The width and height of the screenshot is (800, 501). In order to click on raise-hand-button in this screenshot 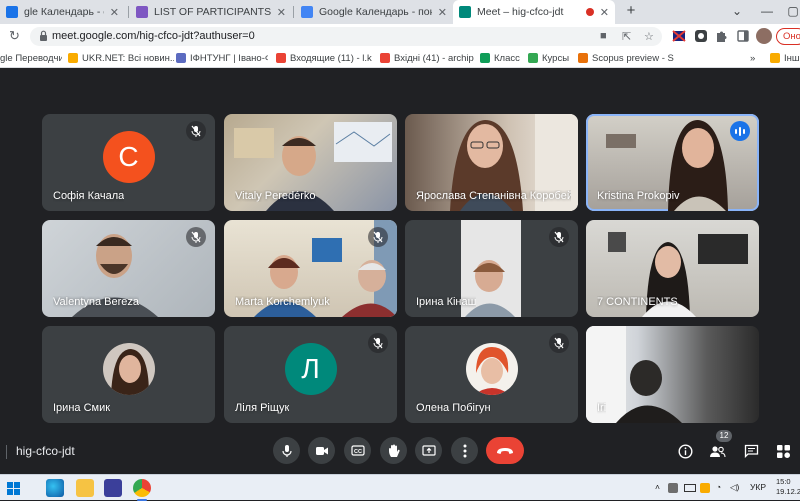, I will do `click(393, 450)`.